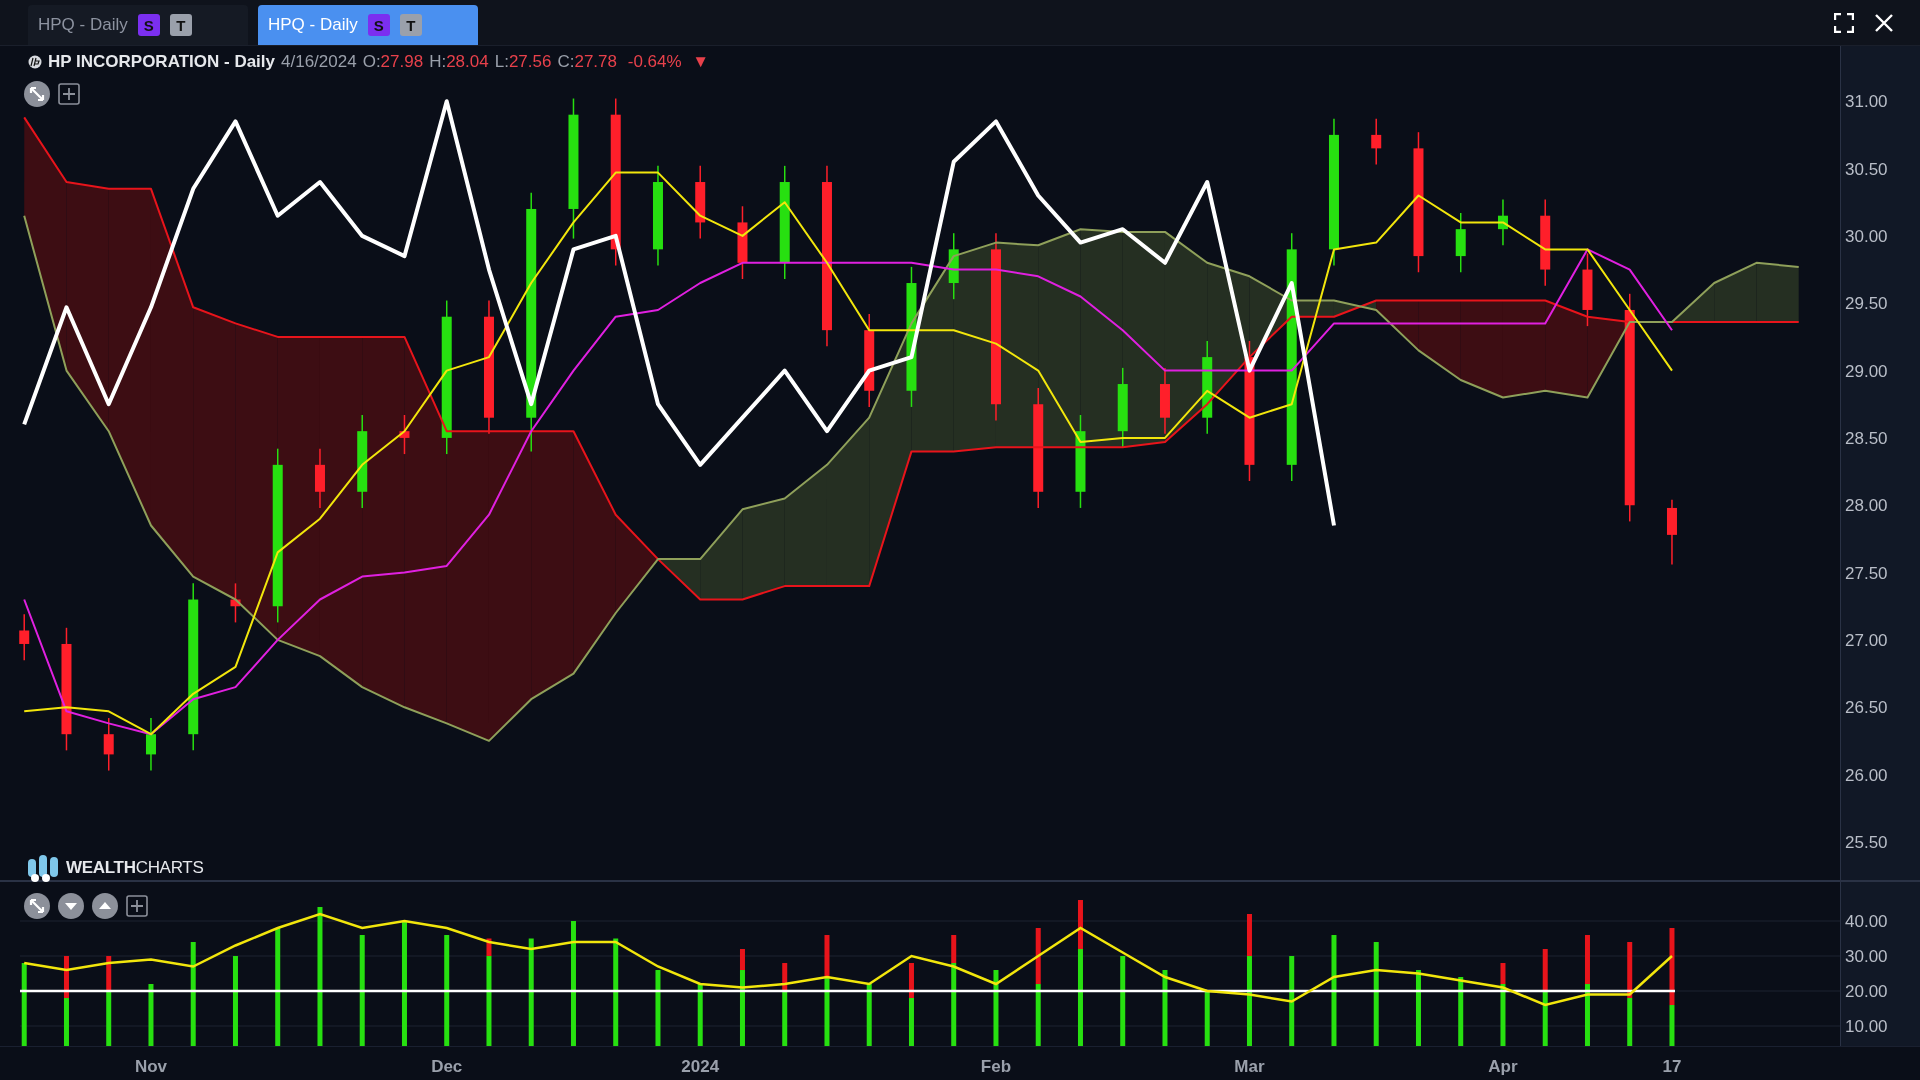 The height and width of the screenshot is (1080, 1920). What do you see at coordinates (1866, 236) in the screenshot?
I see `price-axis-label: 30.00` at bounding box center [1866, 236].